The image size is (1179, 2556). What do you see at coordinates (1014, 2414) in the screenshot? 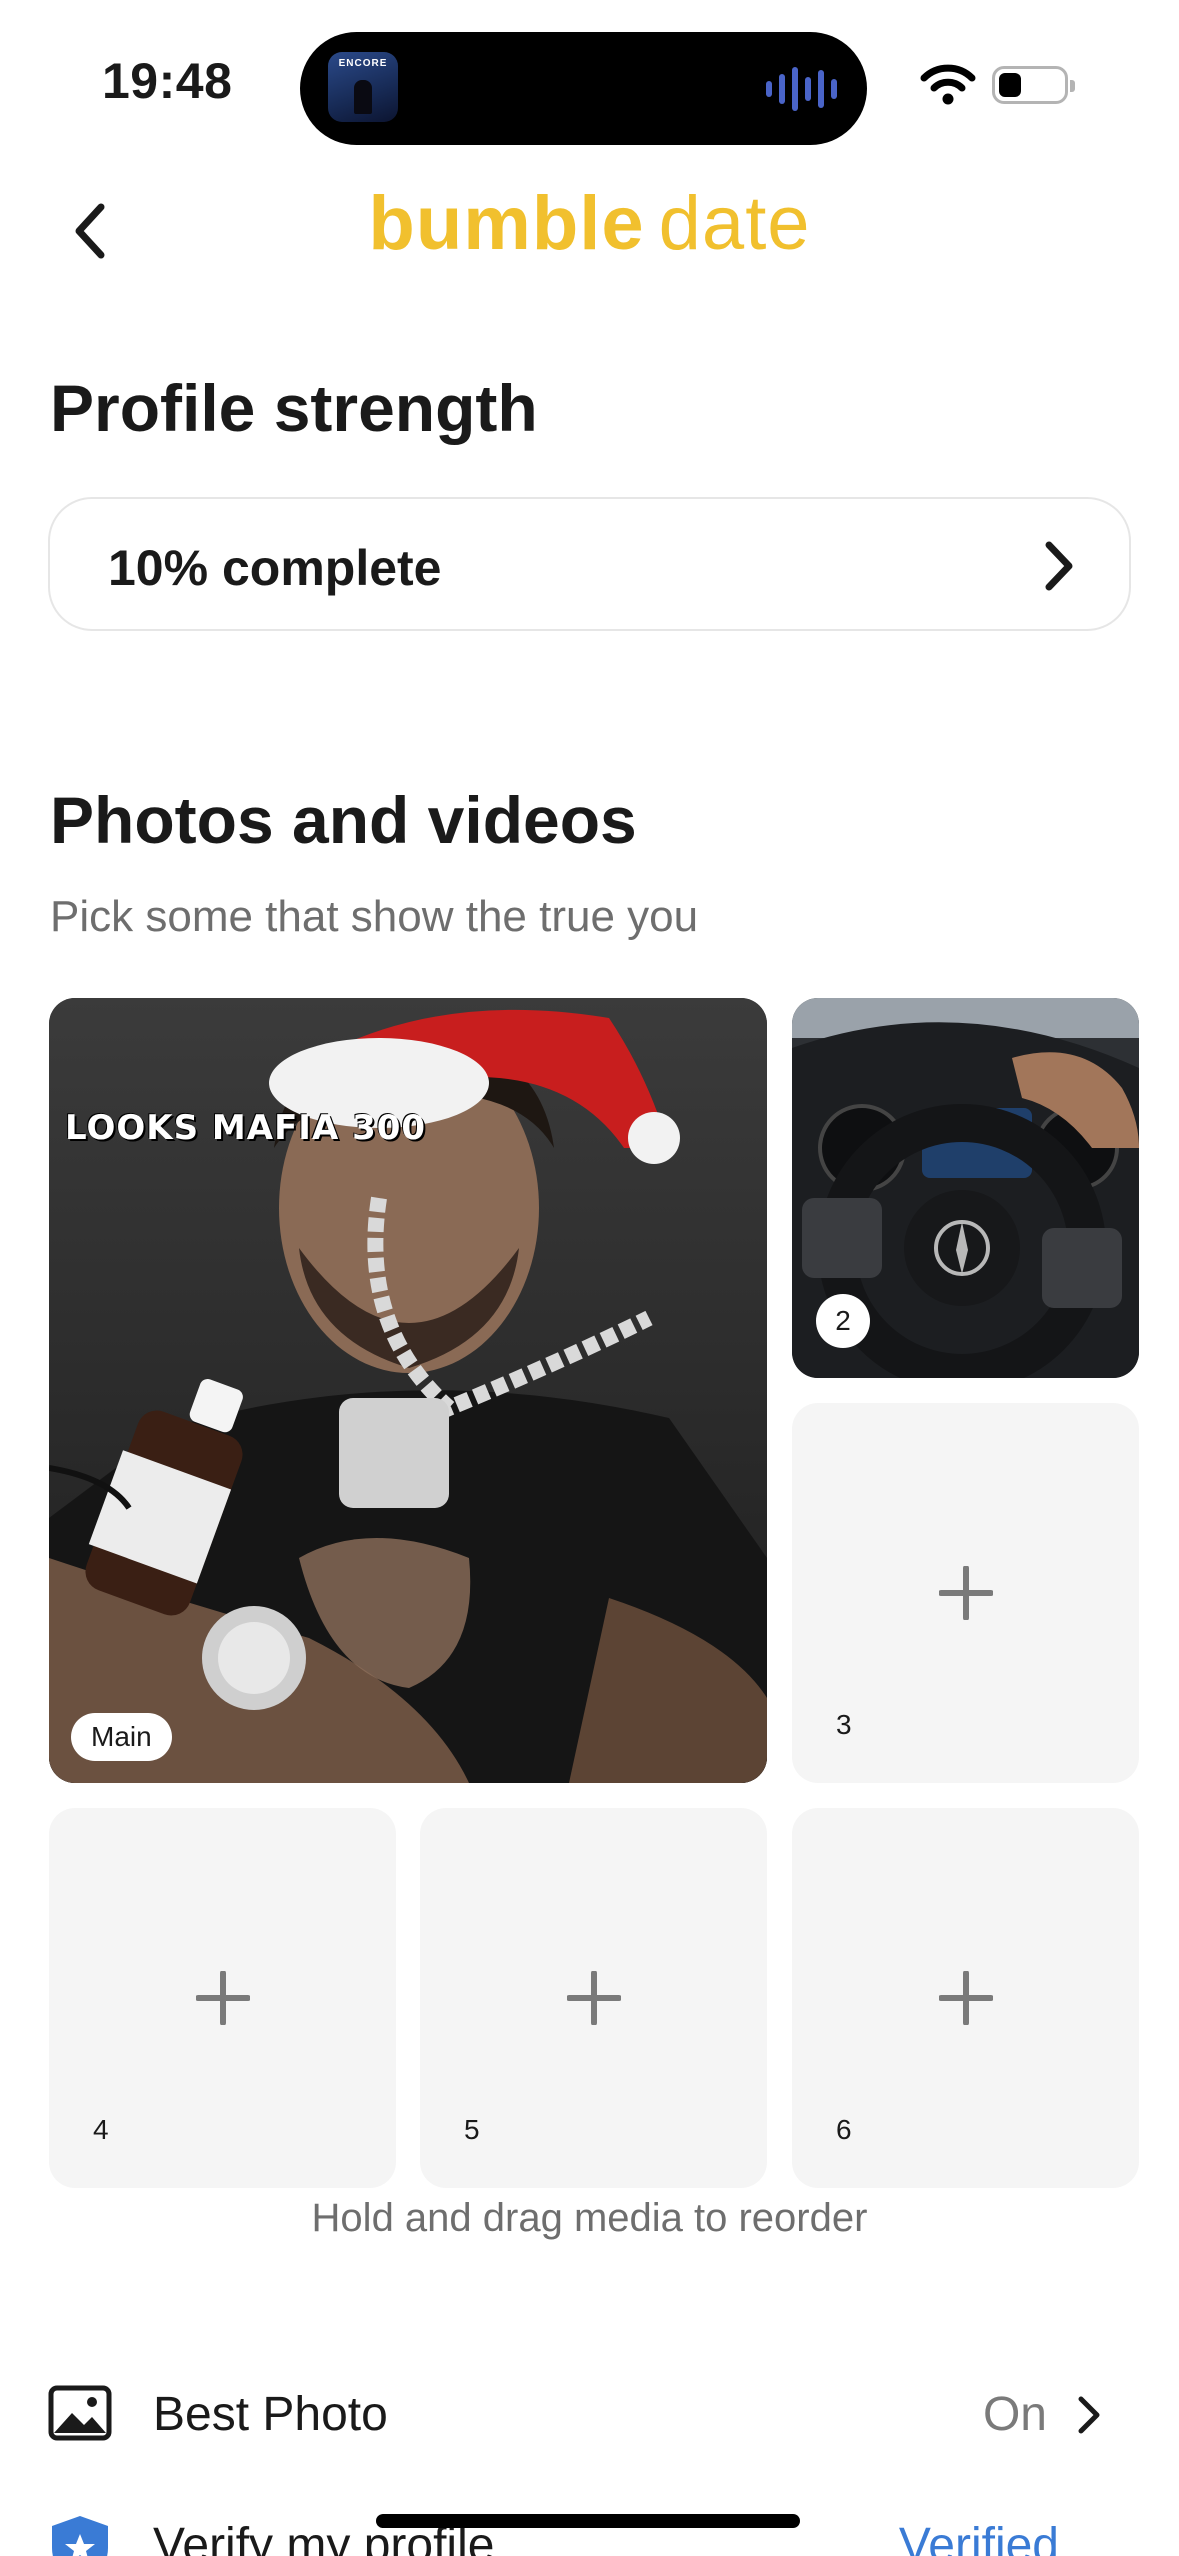
I see `best-photo-value: On` at bounding box center [1014, 2414].